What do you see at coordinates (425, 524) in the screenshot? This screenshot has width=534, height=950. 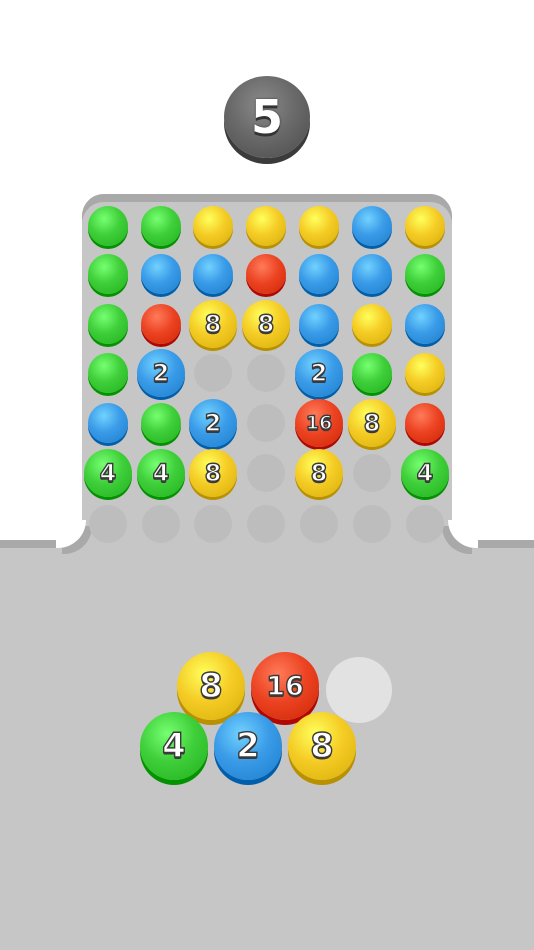 I see `board-ball-r7-c7` at bounding box center [425, 524].